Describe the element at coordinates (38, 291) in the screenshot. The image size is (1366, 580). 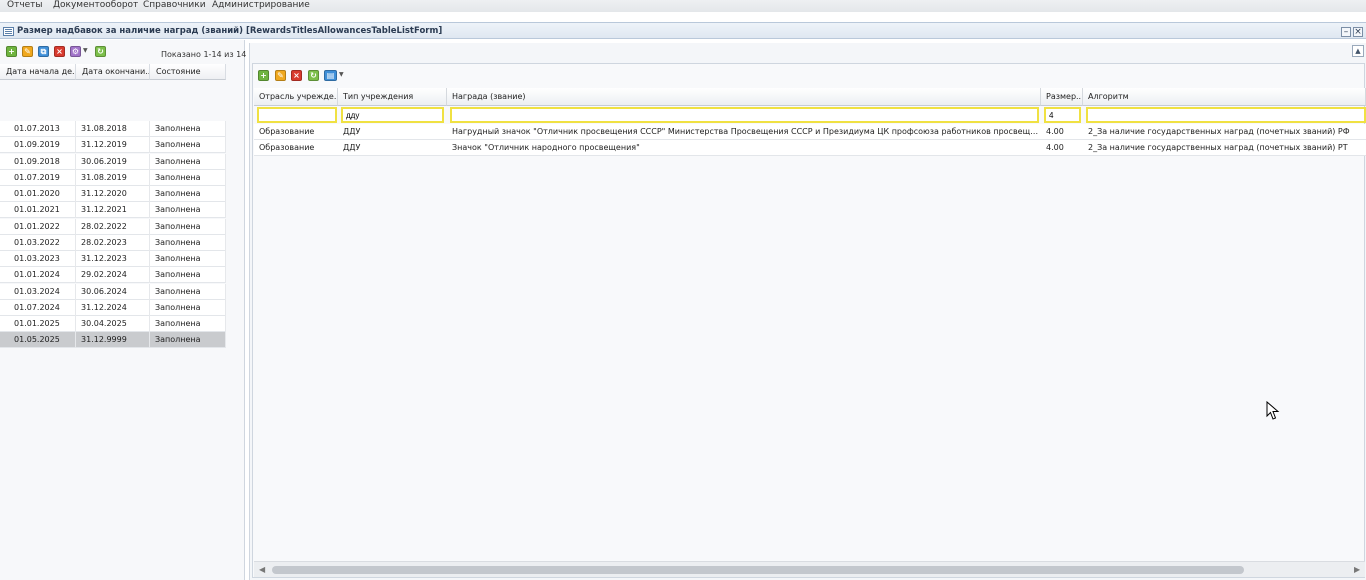
I see `cell-start-date: 01.03.2024` at that location.